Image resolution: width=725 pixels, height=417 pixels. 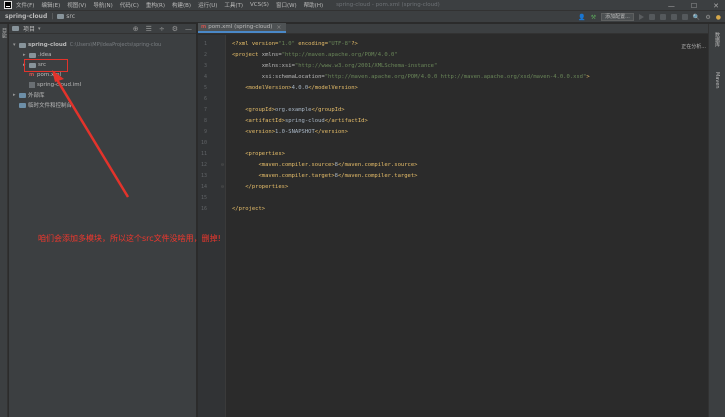 What do you see at coordinates (181, 5) in the screenshot?
I see `menu-build: 构建(B)` at bounding box center [181, 5].